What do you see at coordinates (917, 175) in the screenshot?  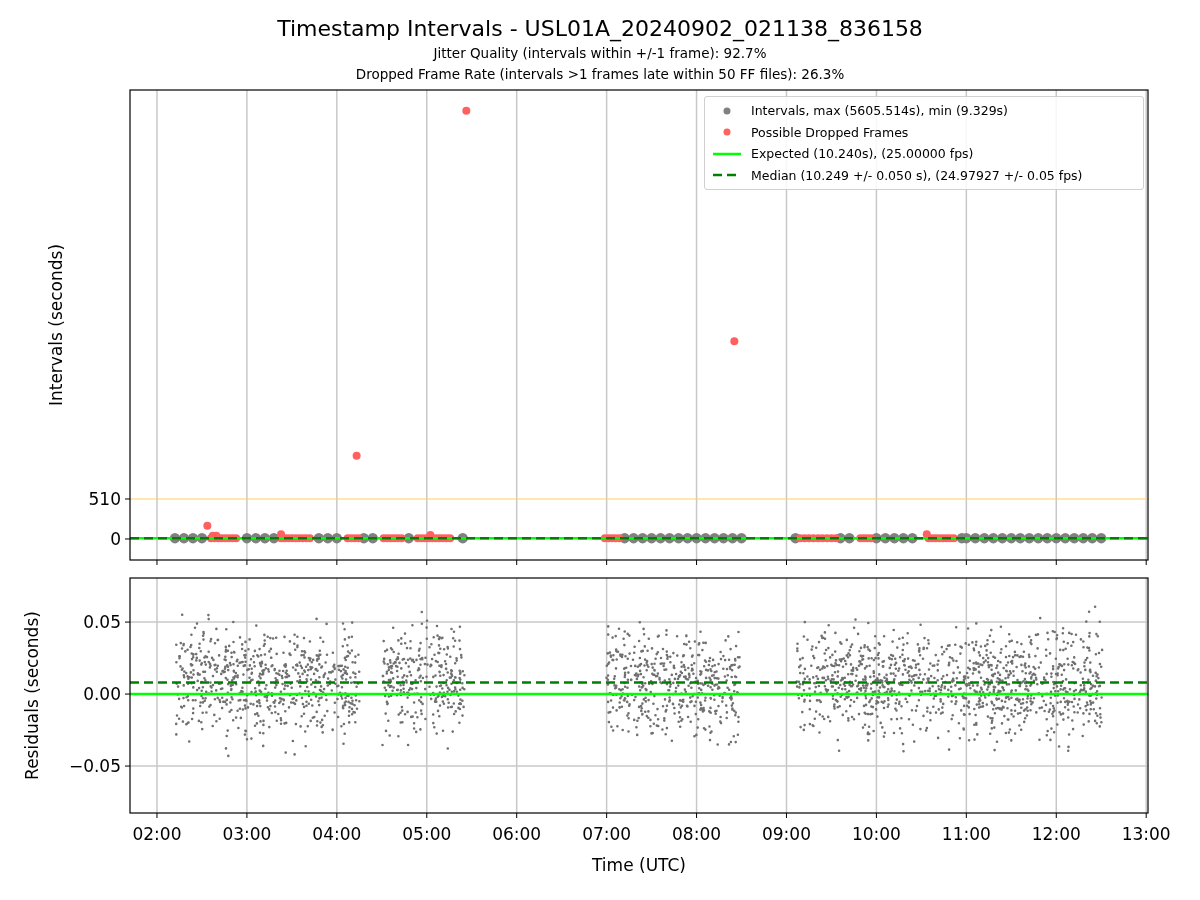 I see `legend-label: Median (10.249 +/- 0.050 s), (24.97927 +/- 0.05 fps)` at bounding box center [917, 175].